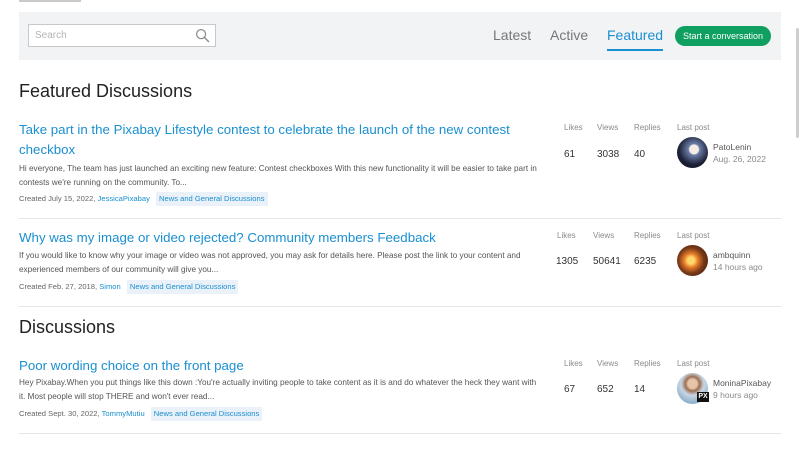 This screenshot has width=800, height=450. I want to click on tab-active: Active, so click(569, 35).